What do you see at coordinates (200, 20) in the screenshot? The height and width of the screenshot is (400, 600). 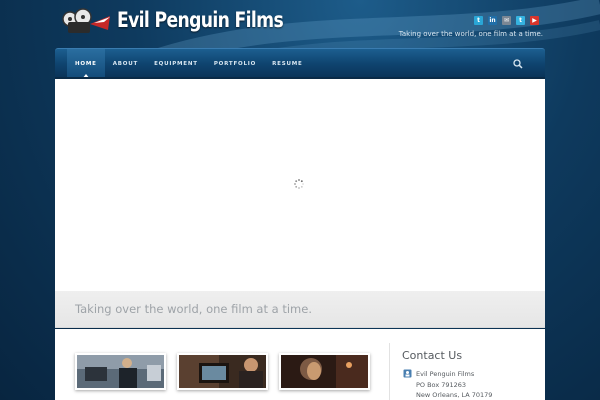 I see `site-title: Evil Penguin Films` at bounding box center [200, 20].